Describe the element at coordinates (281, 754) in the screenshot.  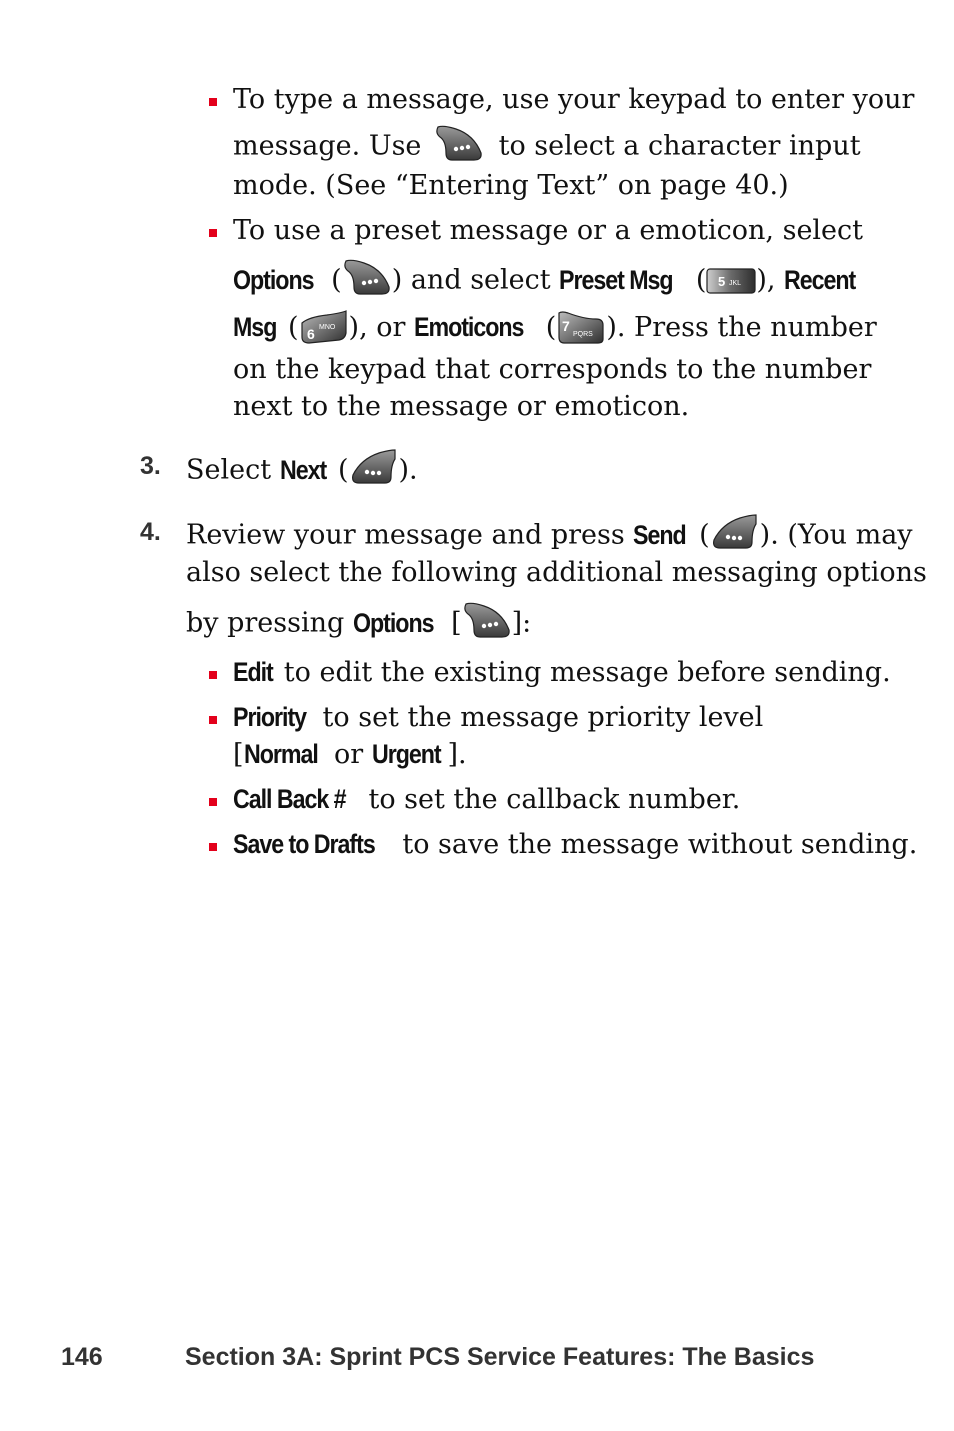
I see `menu-term-normal: Normal` at that location.